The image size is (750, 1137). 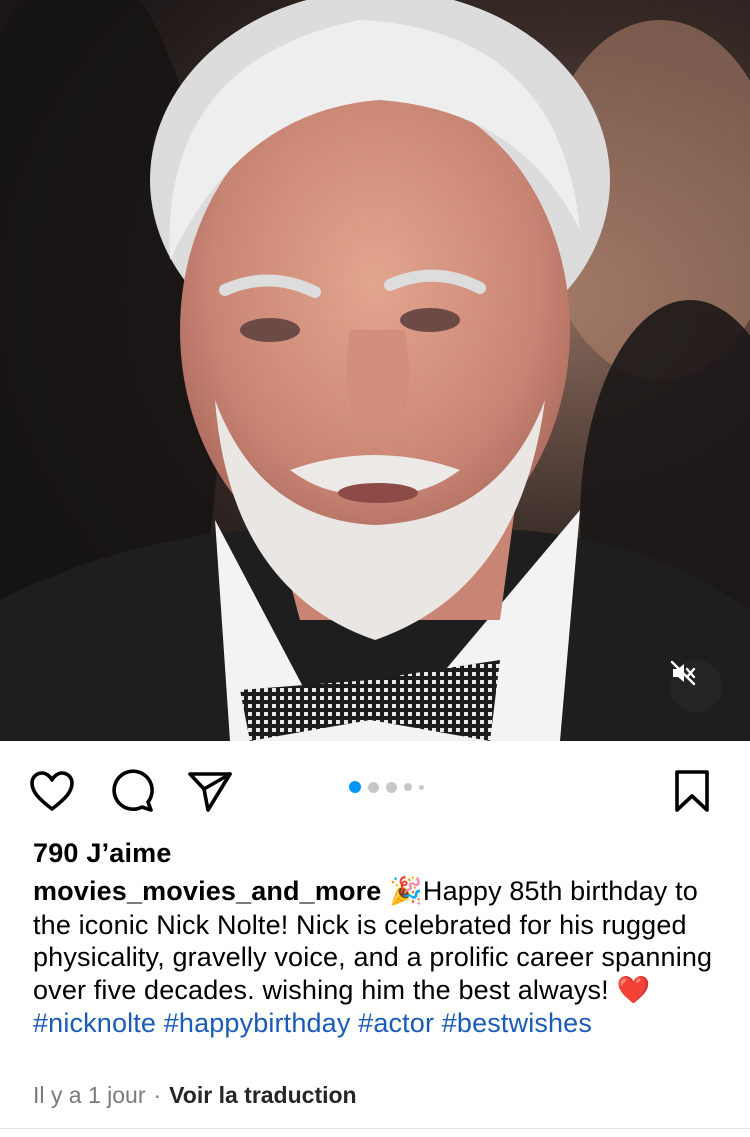 What do you see at coordinates (262, 1095) in the screenshot?
I see `translate-link: Voir la traduction` at bounding box center [262, 1095].